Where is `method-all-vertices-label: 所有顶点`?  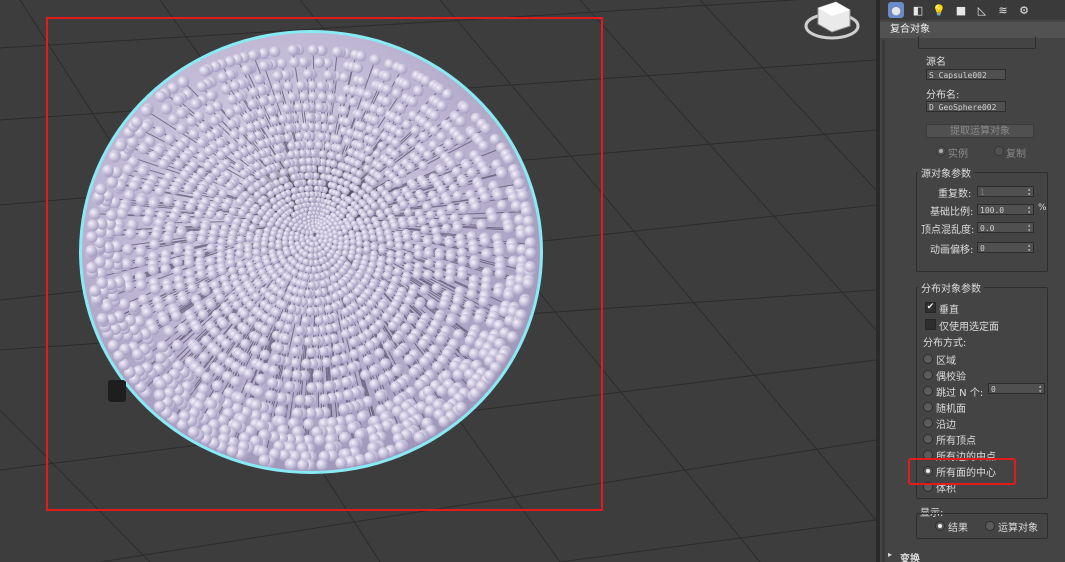 method-all-vertices-label: 所有顶点 is located at coordinates (956, 441).